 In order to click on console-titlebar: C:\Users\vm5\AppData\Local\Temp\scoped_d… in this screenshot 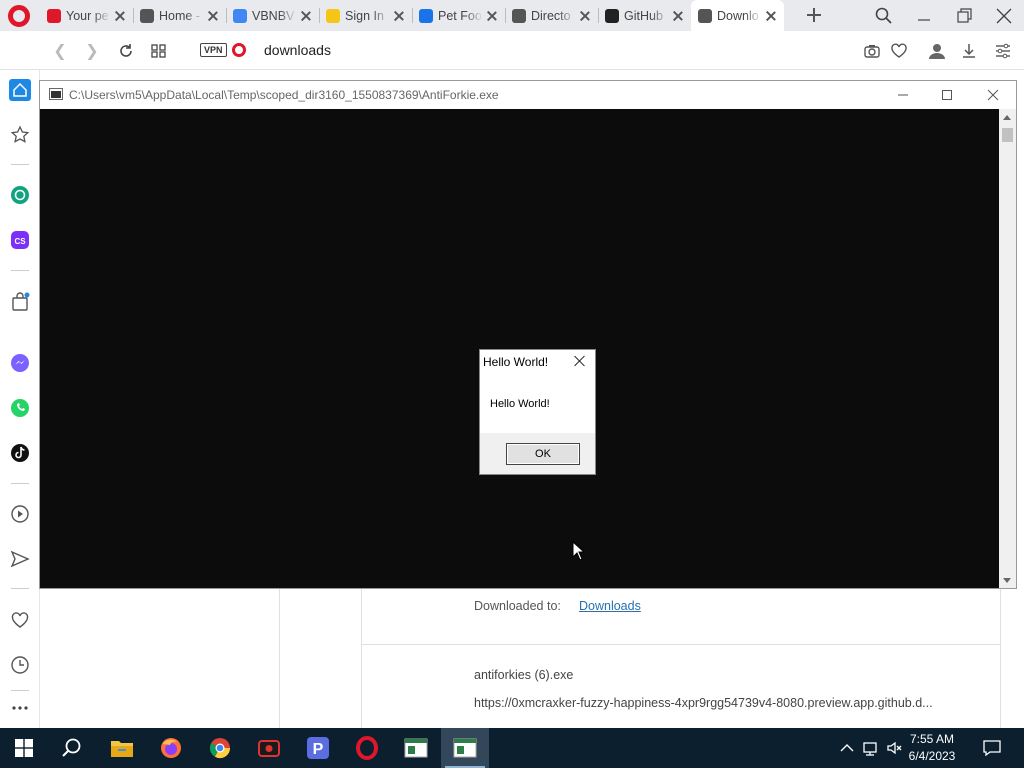, I will do `click(528, 95)`.